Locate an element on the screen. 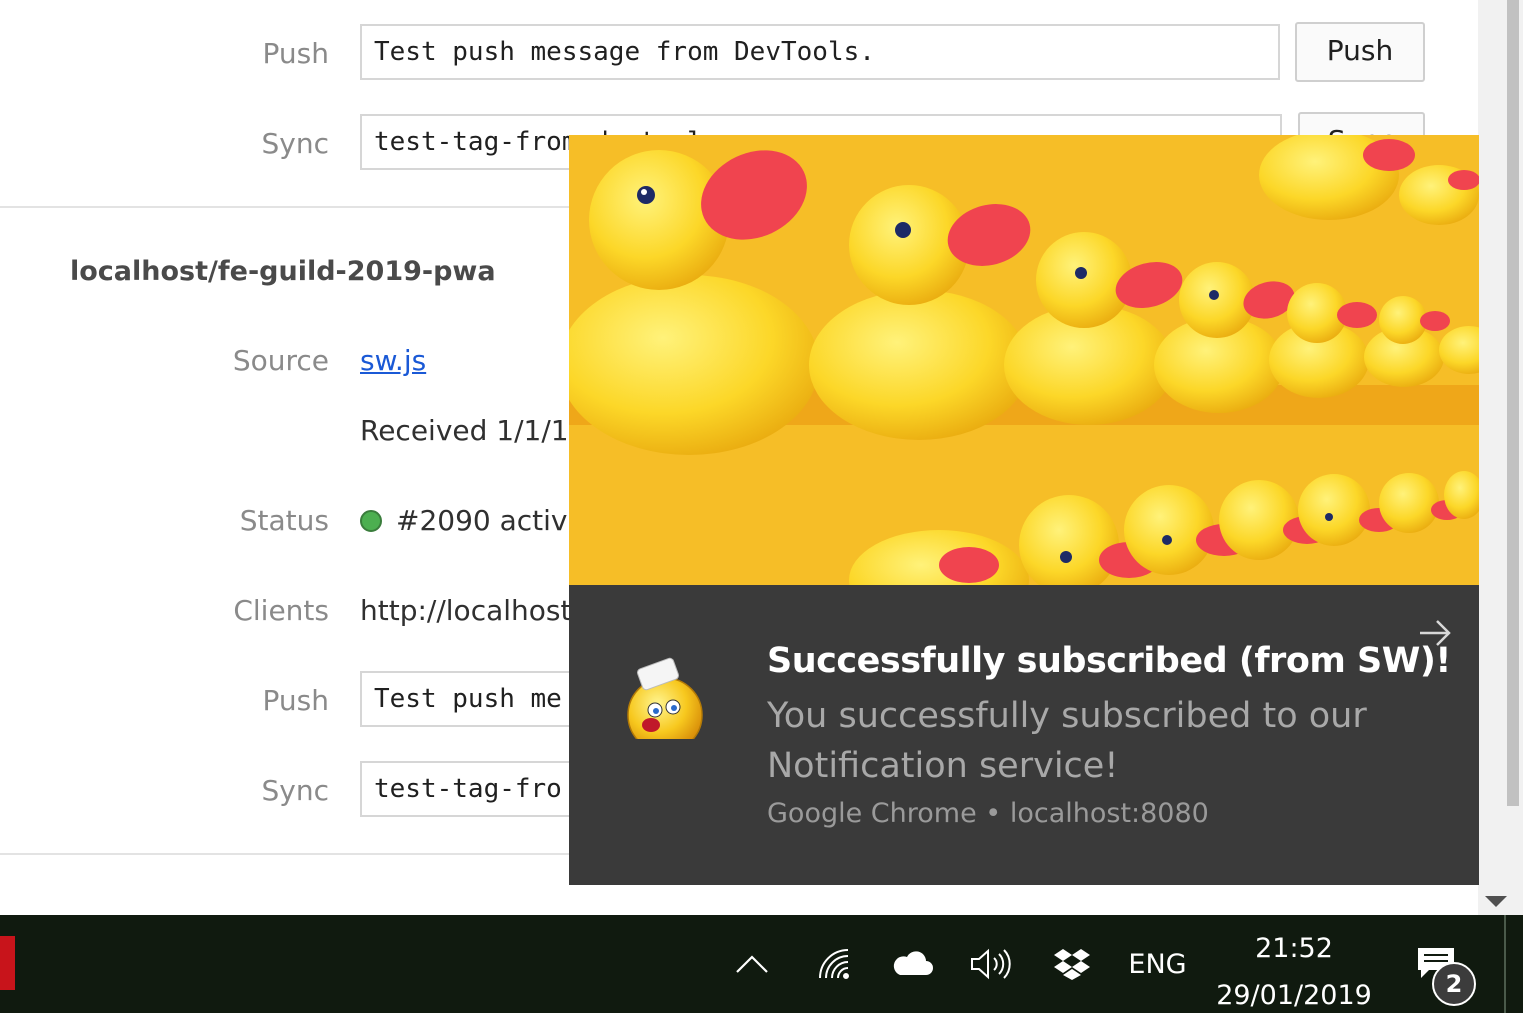 The width and height of the screenshot is (1523, 1019). sync-label-2: Sync is located at coordinates (295, 790).